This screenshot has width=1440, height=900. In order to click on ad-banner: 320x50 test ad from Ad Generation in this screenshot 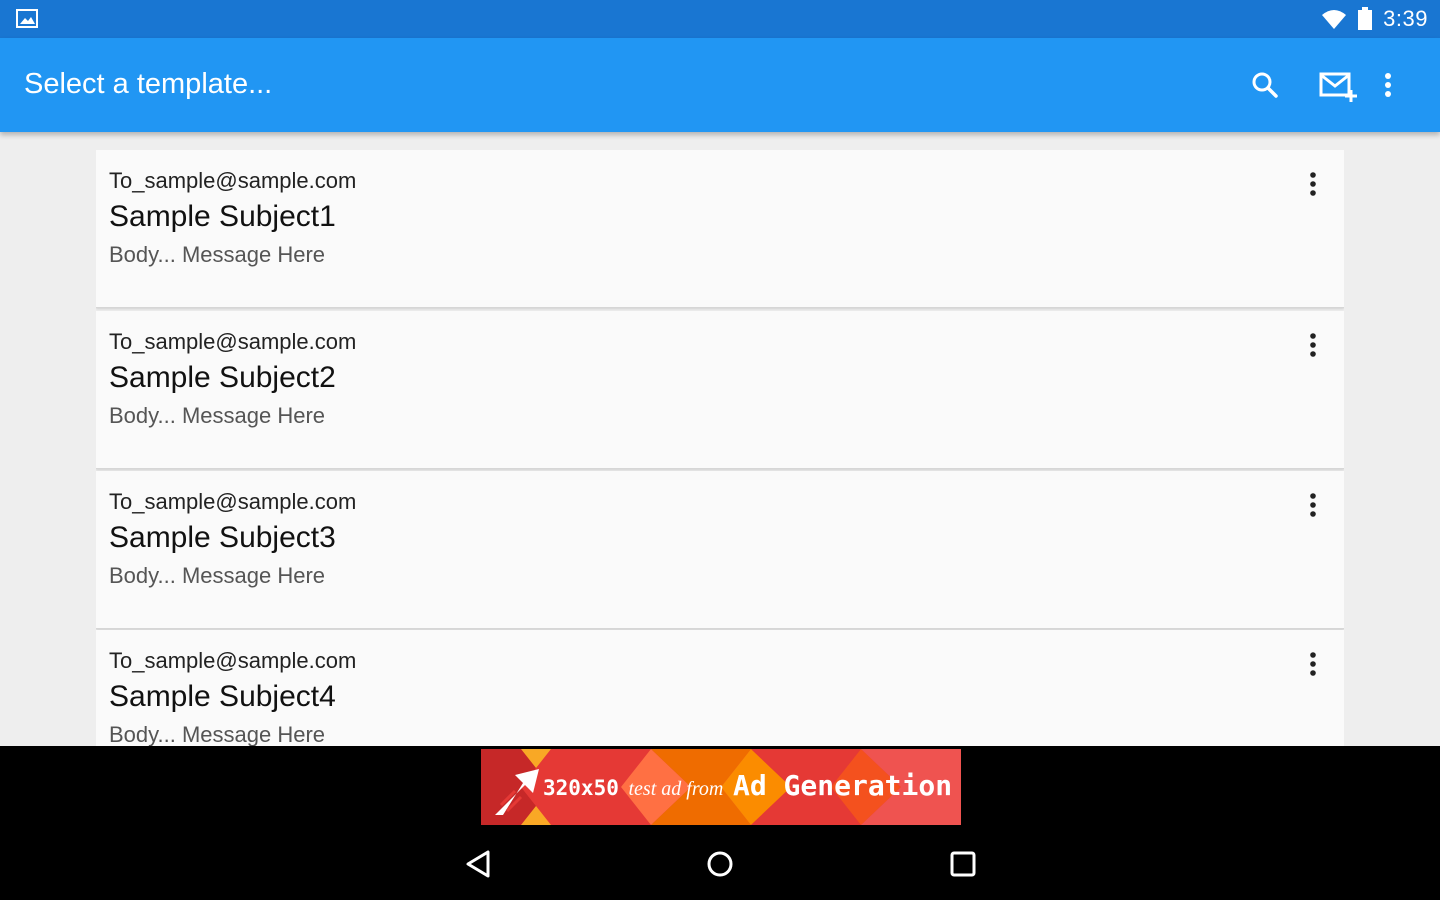, I will do `click(721, 787)`.